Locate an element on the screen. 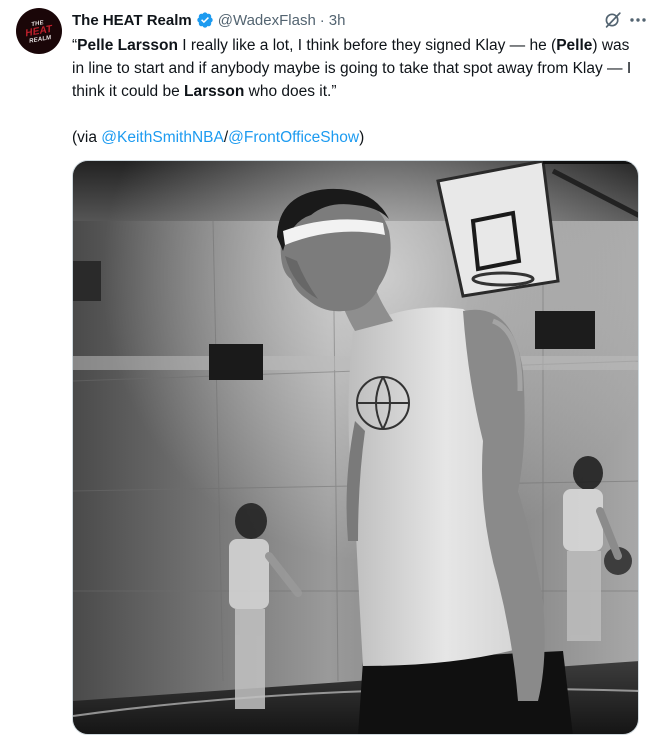 The image size is (656, 736). more-options-icon is located at coordinates (638, 20).